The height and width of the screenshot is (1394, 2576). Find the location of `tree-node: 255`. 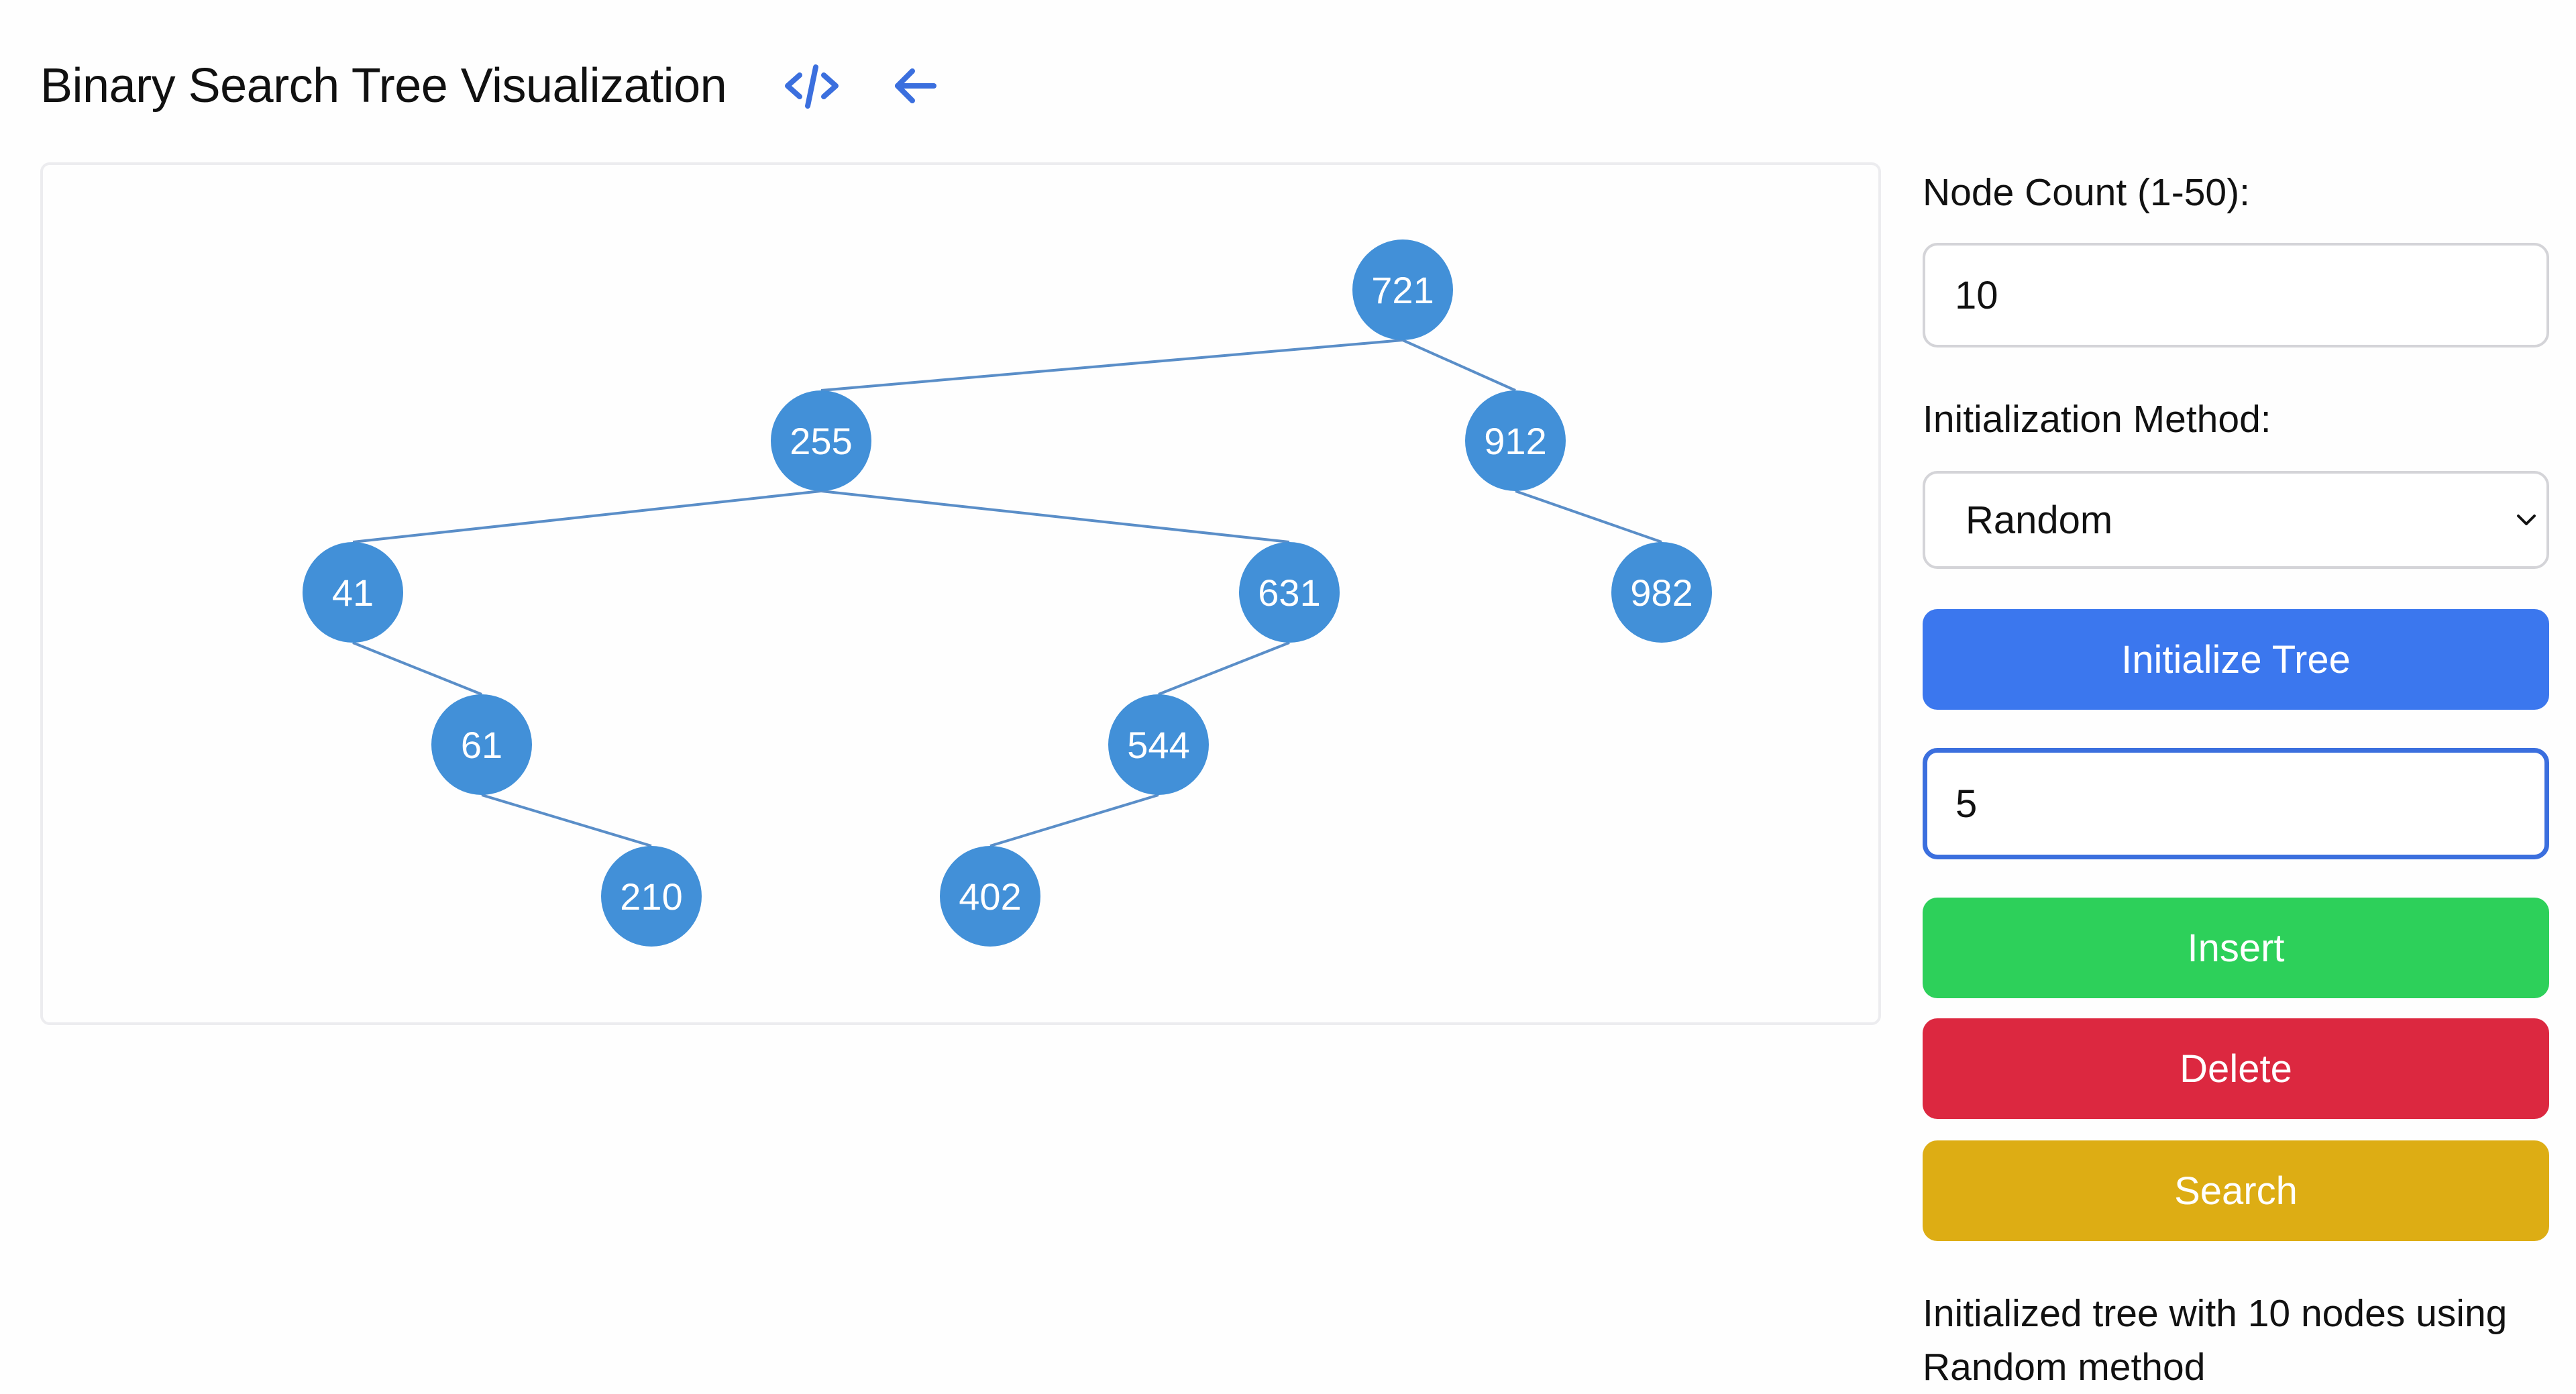

tree-node: 255 is located at coordinates (821, 440).